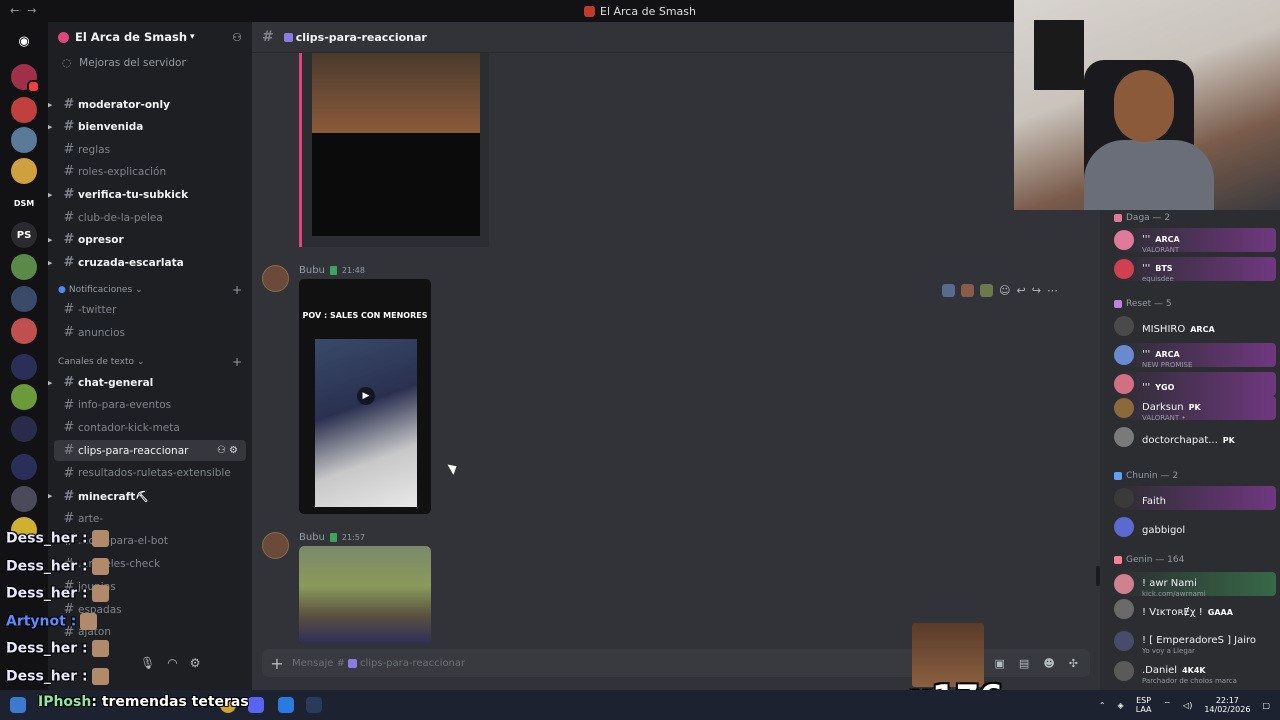  I want to click on channel-item: ▶ # moderator-only, so click(150, 104).